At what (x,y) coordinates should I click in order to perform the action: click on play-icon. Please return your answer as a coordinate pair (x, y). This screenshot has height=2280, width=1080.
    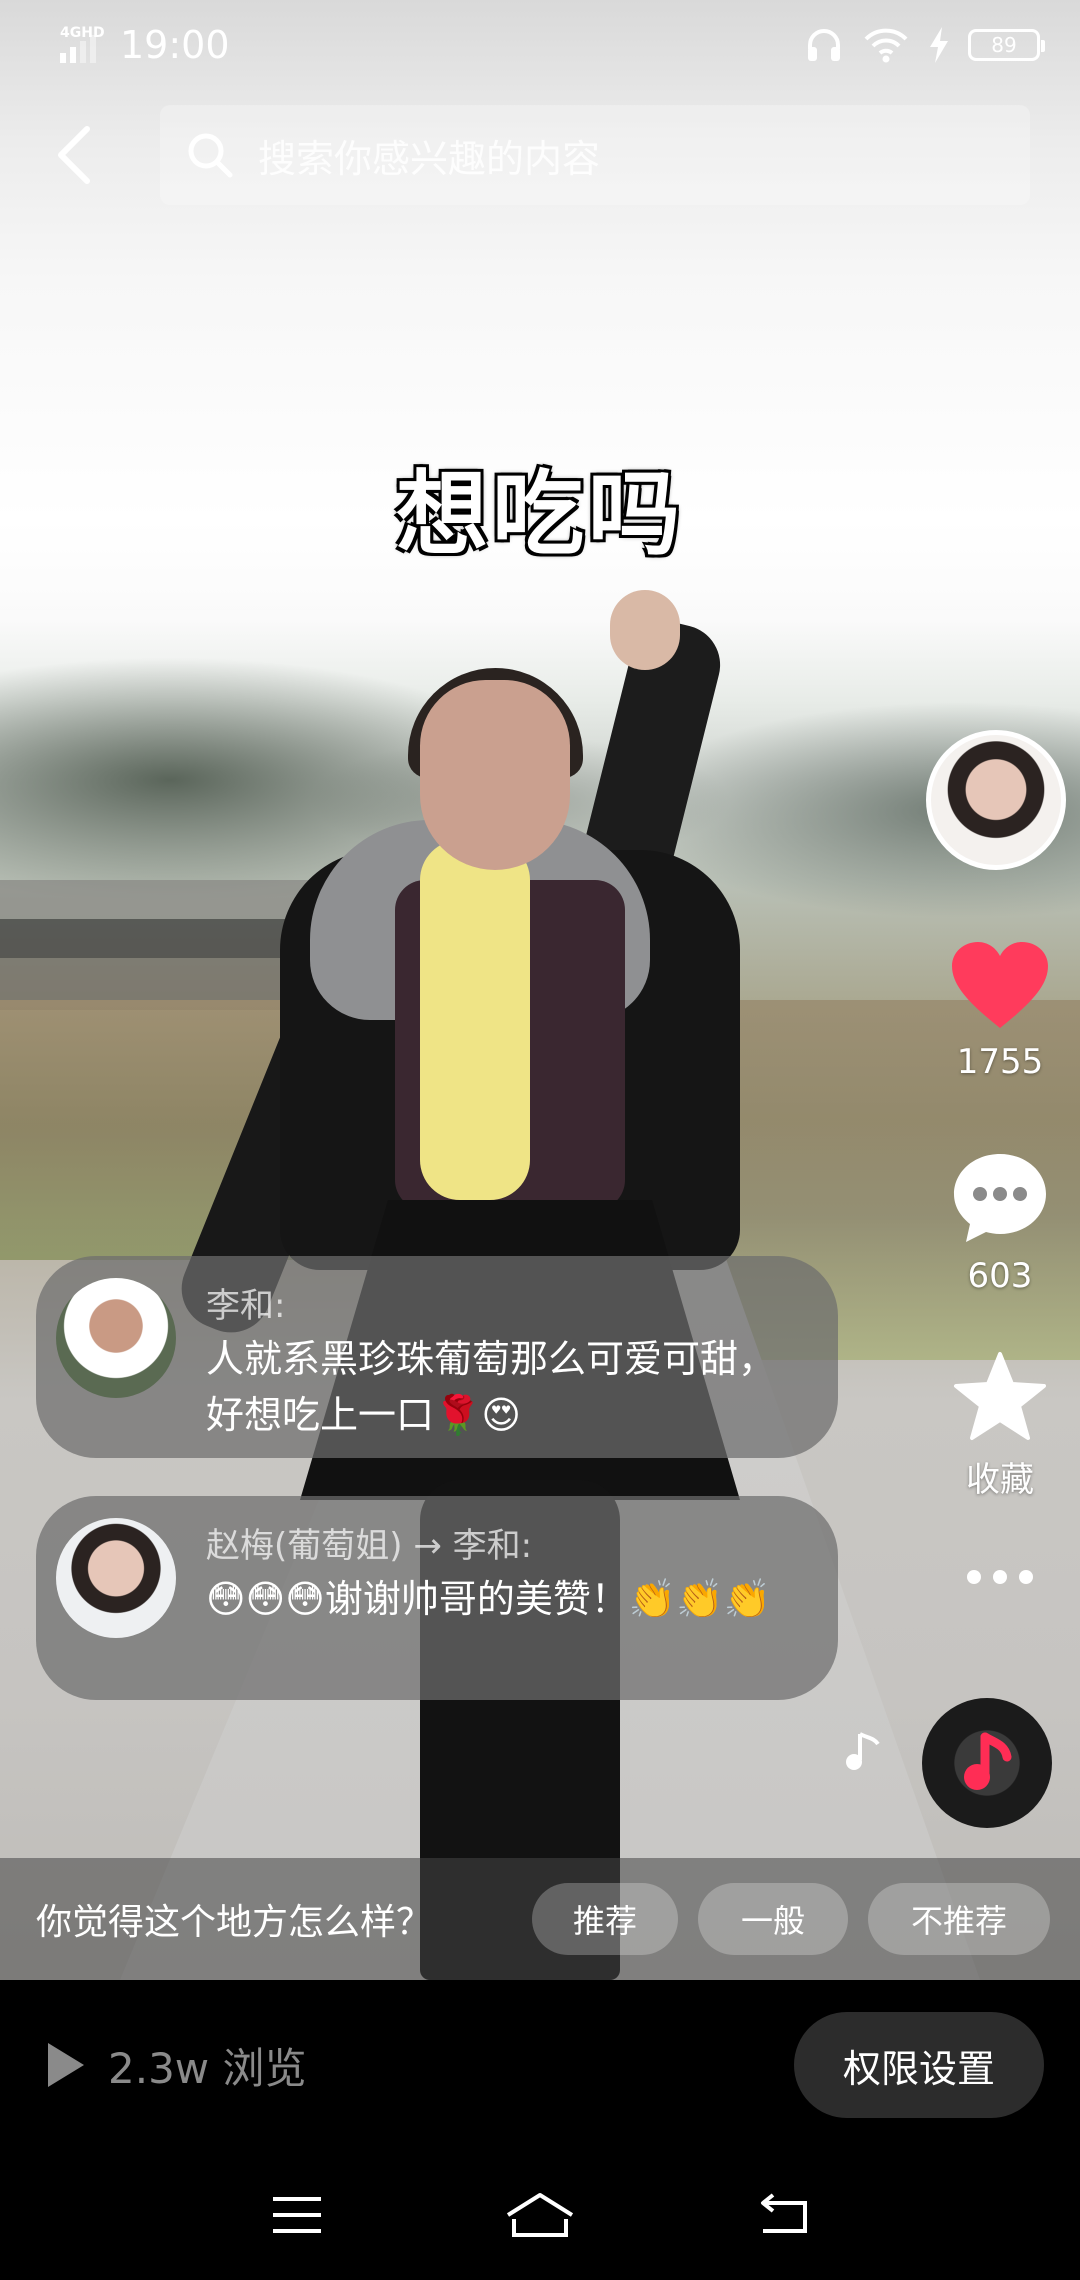
    Looking at the image, I should click on (66, 2065).